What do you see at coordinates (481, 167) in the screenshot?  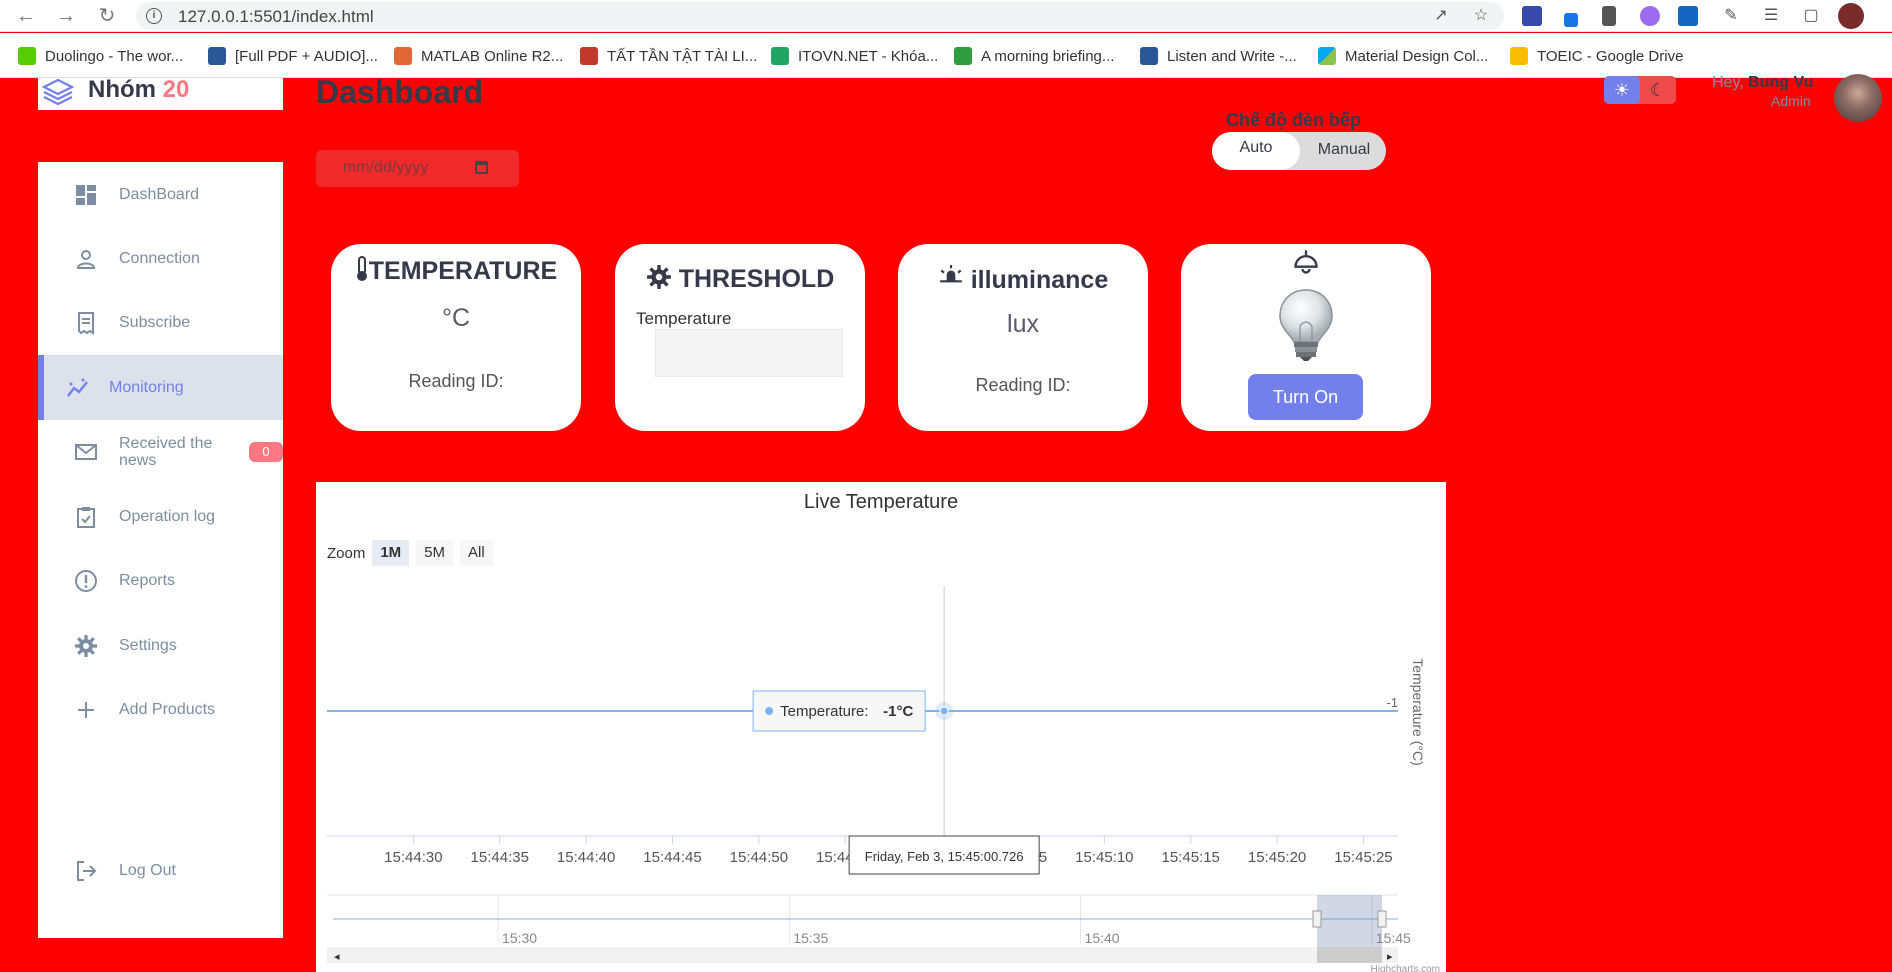 I see `calendar-icon` at bounding box center [481, 167].